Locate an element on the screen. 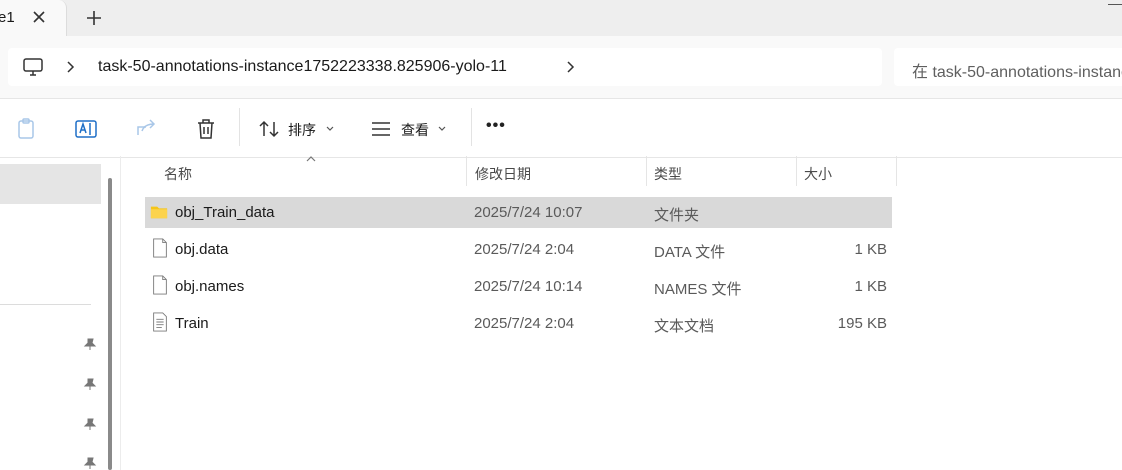 The width and height of the screenshot is (1122, 470). delete-trash-icon is located at coordinates (206, 129).